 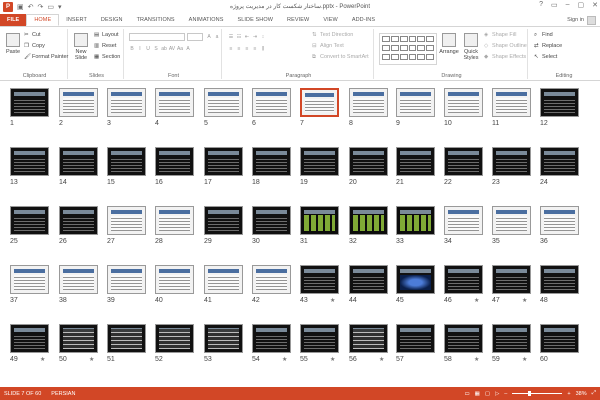 What do you see at coordinates (575, 20) in the screenshot?
I see `sign-in-link: Sign in` at bounding box center [575, 20].